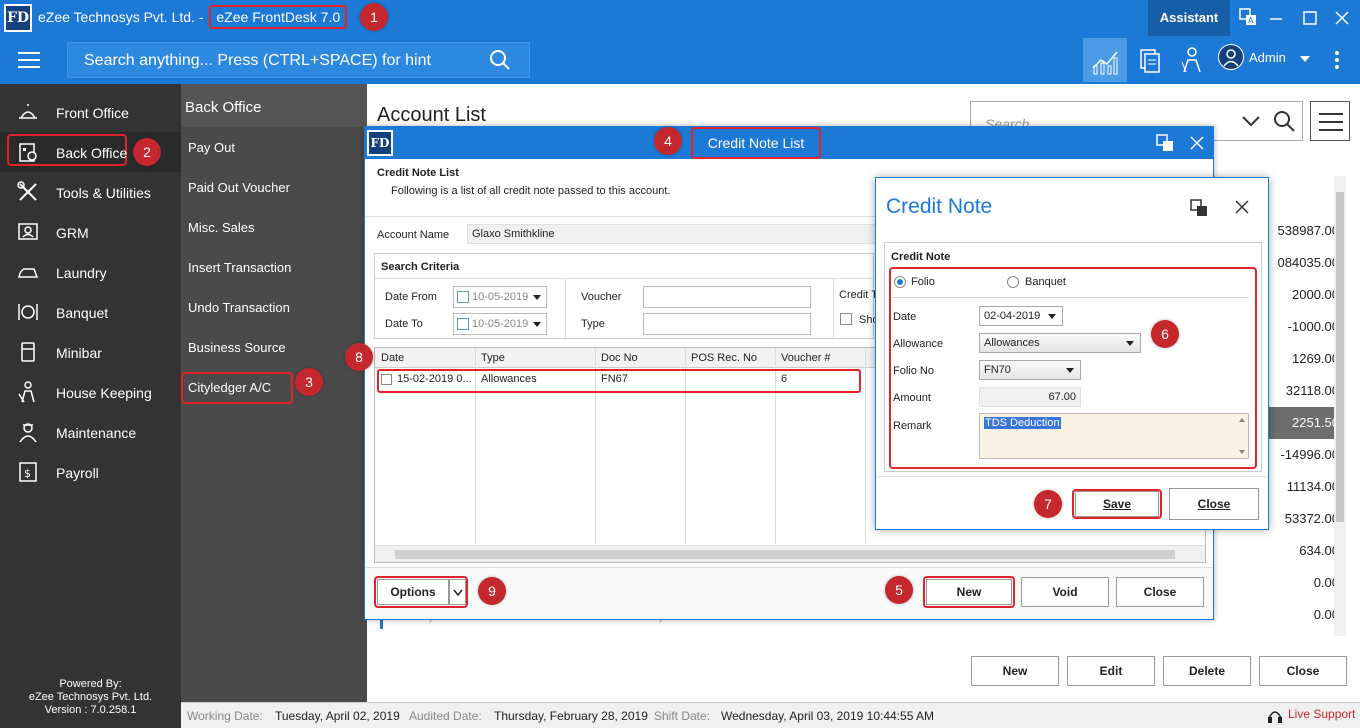  I want to click on date-from-value: 10-05-2019, so click(500, 297).